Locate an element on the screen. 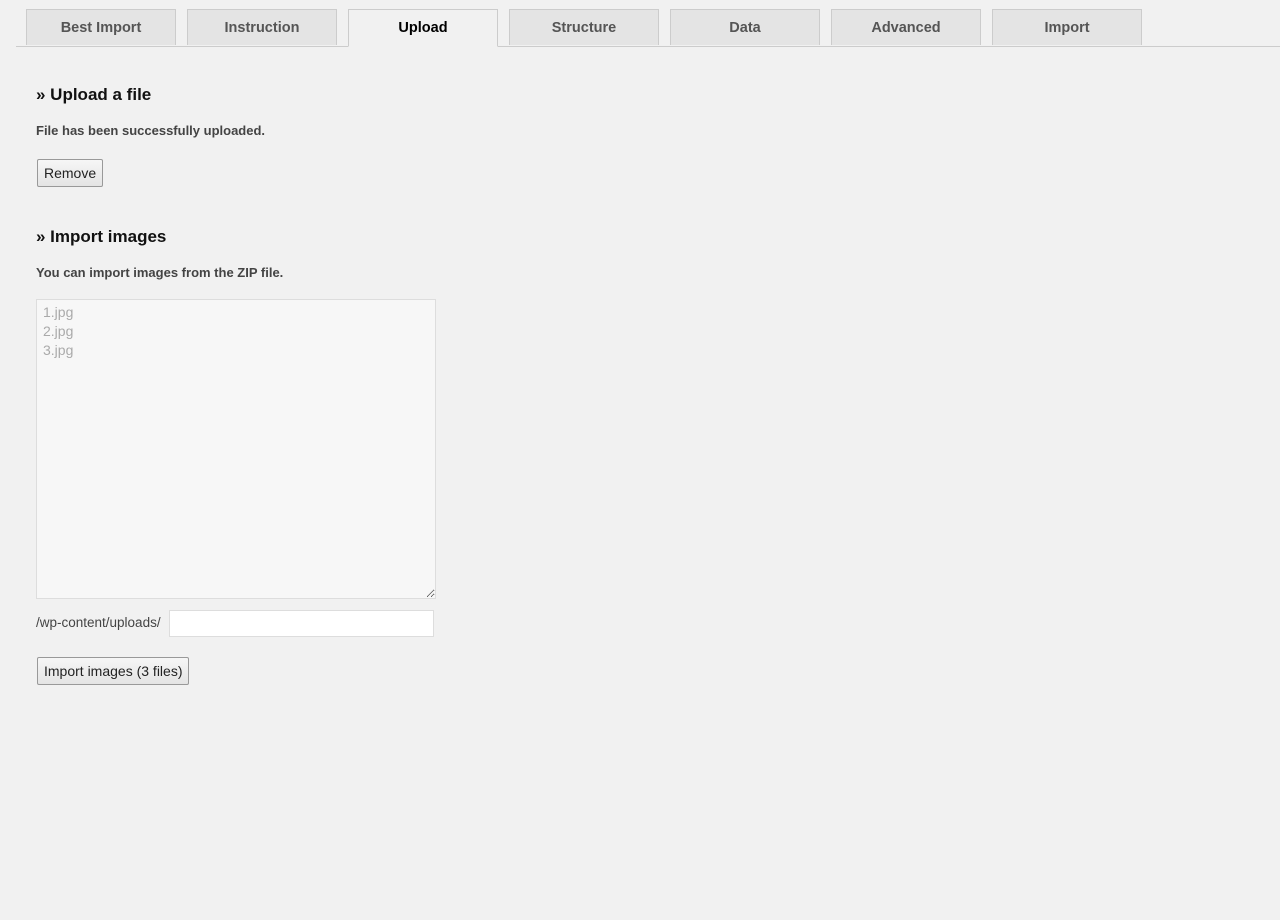 This screenshot has width=1280, height=920. tab-upload: Upload is located at coordinates (423, 28).